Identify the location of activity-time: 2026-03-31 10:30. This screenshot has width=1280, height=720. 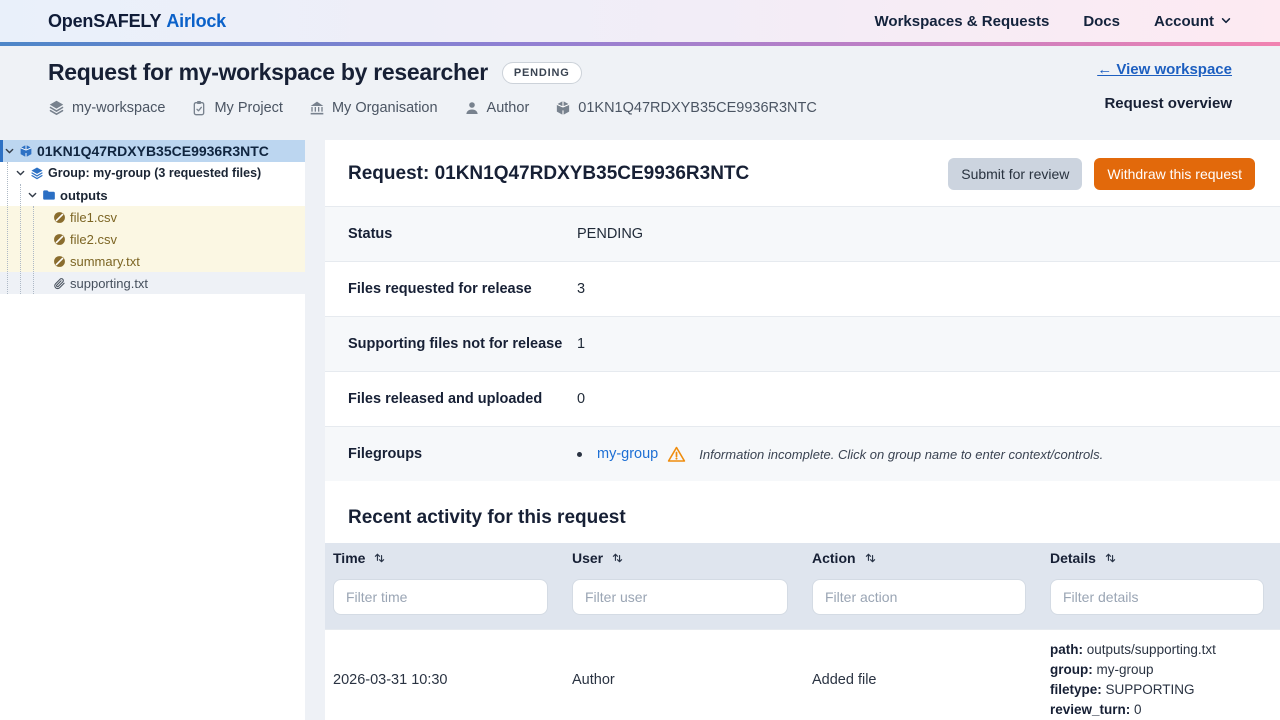
(390, 680).